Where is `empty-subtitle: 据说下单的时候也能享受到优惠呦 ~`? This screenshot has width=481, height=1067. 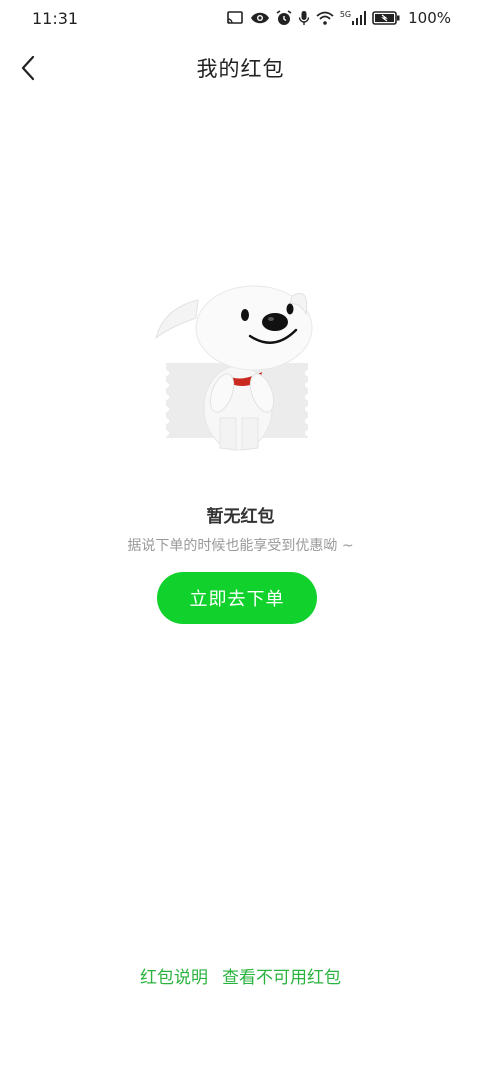 empty-subtitle: 据说下单的时候也能享受到优惠呦 ~ is located at coordinates (240, 546).